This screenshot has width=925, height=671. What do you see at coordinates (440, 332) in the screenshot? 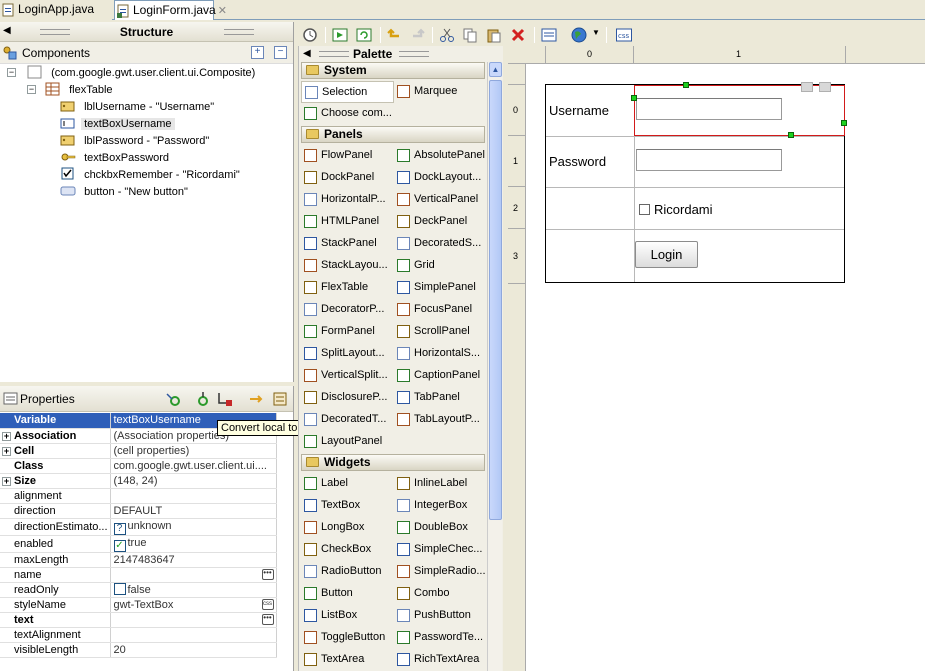
I see `palette-item: ScrollPanel` at bounding box center [440, 332].